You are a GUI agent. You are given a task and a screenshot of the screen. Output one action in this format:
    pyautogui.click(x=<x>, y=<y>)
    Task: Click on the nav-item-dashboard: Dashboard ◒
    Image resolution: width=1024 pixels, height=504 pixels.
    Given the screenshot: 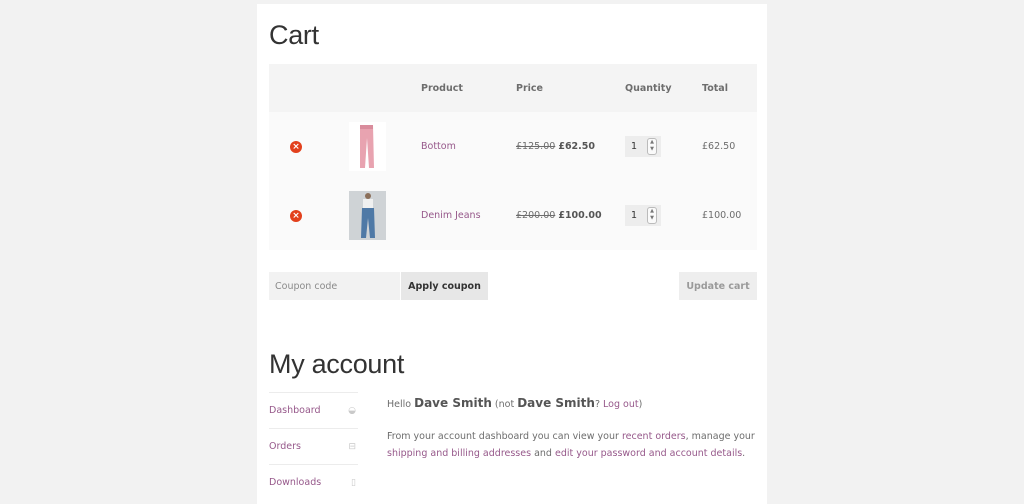 What is the action you would take?
    pyautogui.click(x=313, y=410)
    